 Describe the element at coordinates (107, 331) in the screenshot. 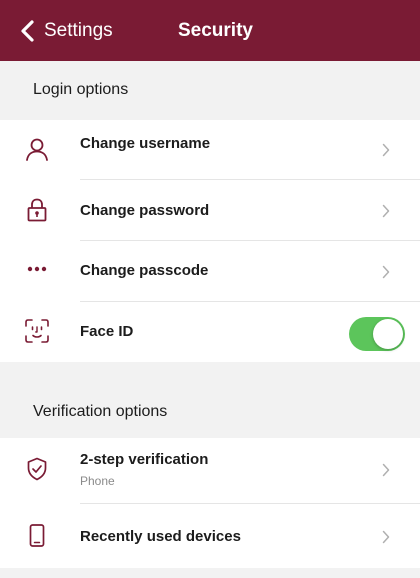

I see `row-label: Face ID` at that location.